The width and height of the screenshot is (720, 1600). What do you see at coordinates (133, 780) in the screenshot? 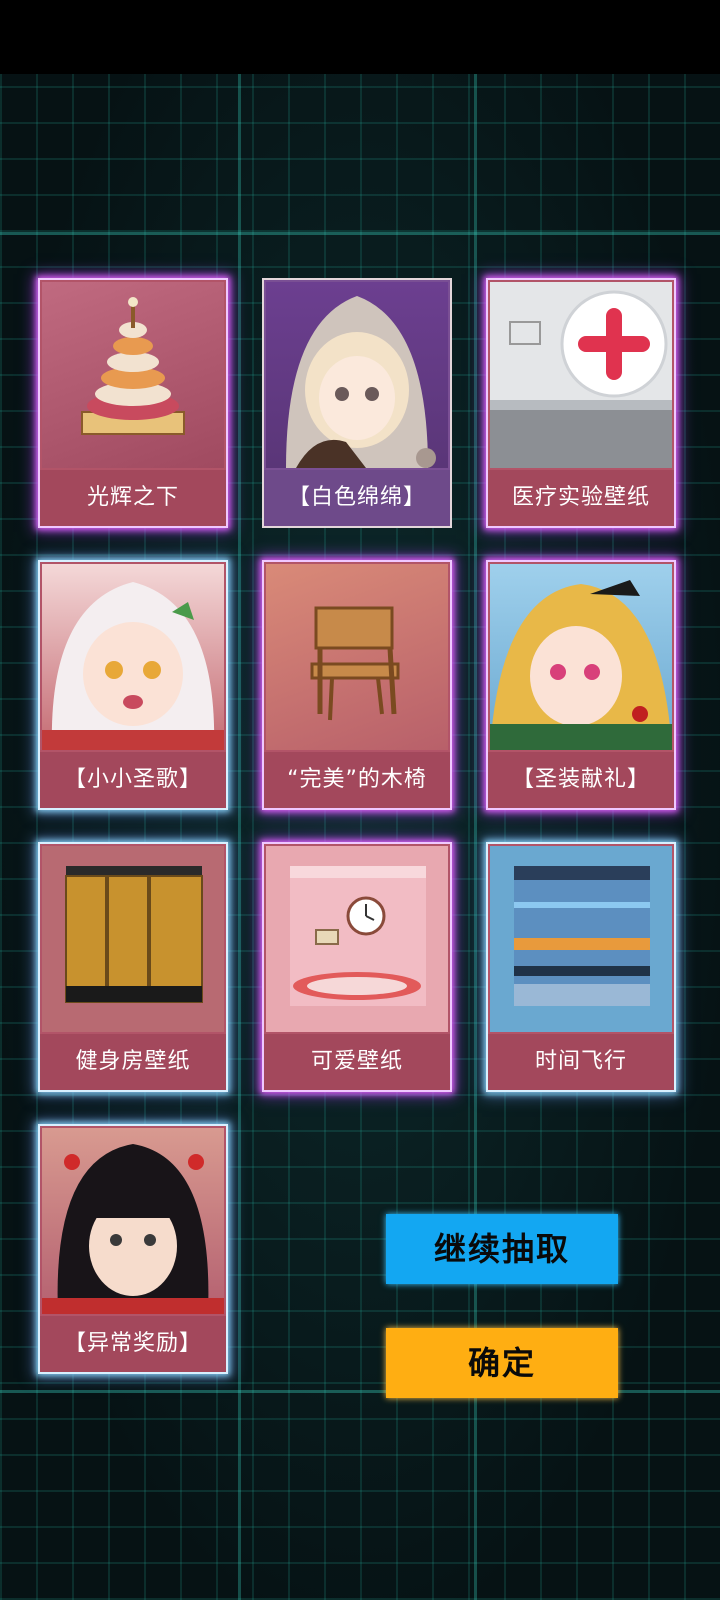
I see `reward-name: 【小小圣歌】` at bounding box center [133, 780].